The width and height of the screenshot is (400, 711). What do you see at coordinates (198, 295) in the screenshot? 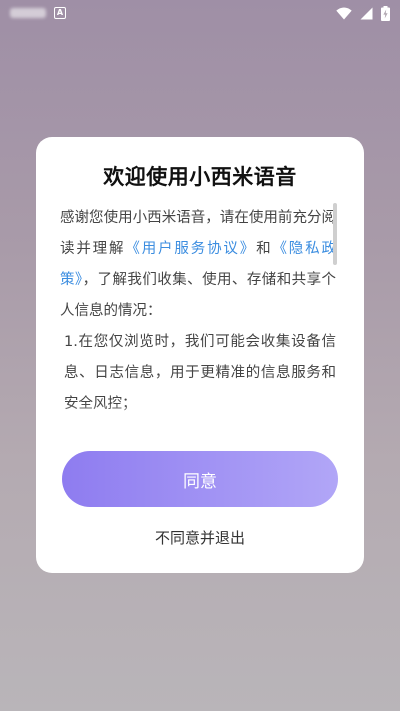
I see `intro-text-after: ，了解我们收集、使用、存储和共享个人信息的情况：` at bounding box center [198, 295].